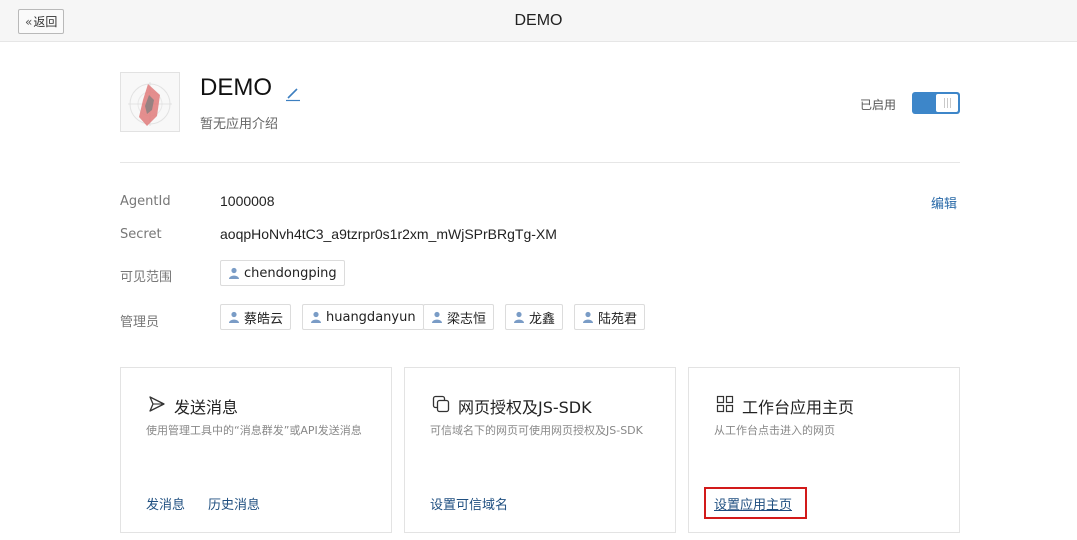 This screenshot has height=540, width=1077. I want to click on card-title: 发送消息, so click(206, 407).